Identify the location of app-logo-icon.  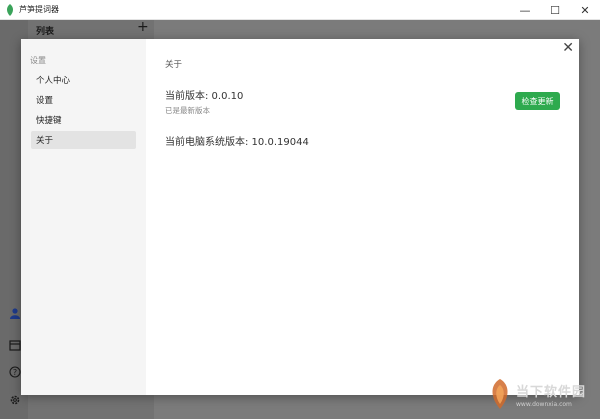
(10, 9).